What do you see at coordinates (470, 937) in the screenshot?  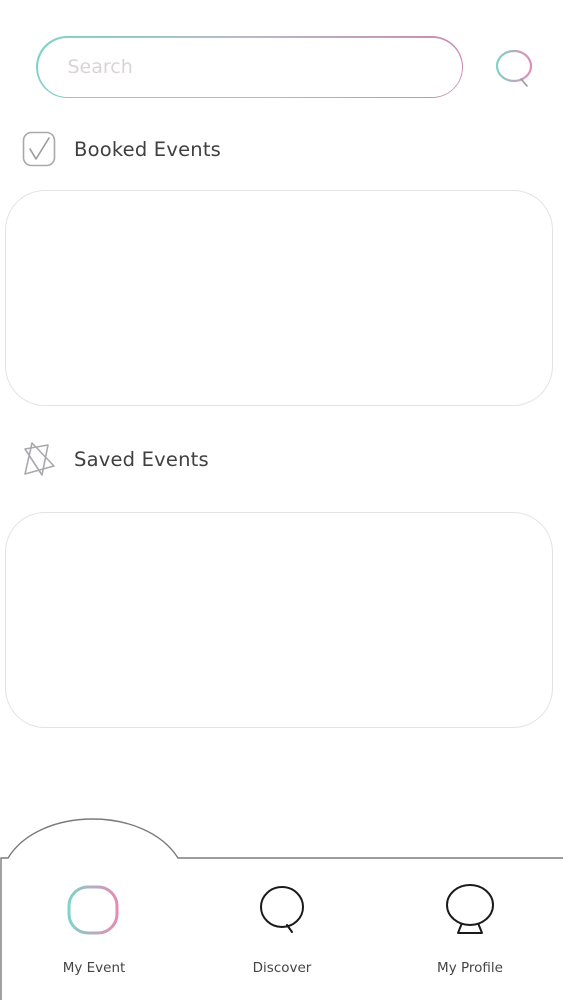 I see `nav-item-my-profile: My Profile` at bounding box center [470, 937].